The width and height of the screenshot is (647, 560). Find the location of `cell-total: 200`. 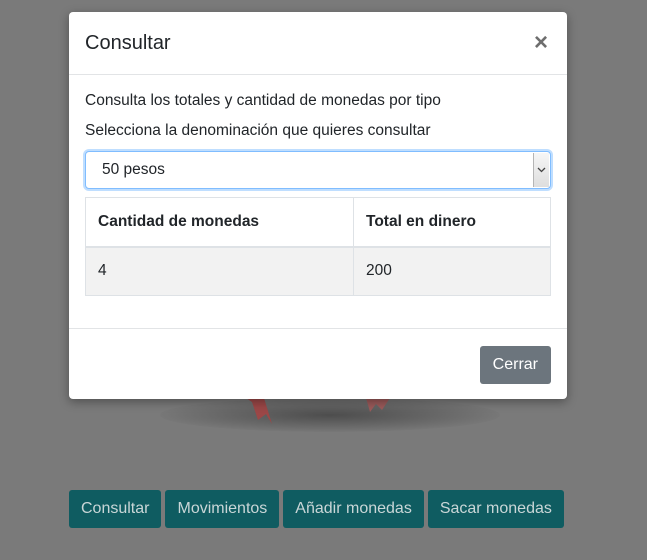

cell-total: 200 is located at coordinates (452, 271).